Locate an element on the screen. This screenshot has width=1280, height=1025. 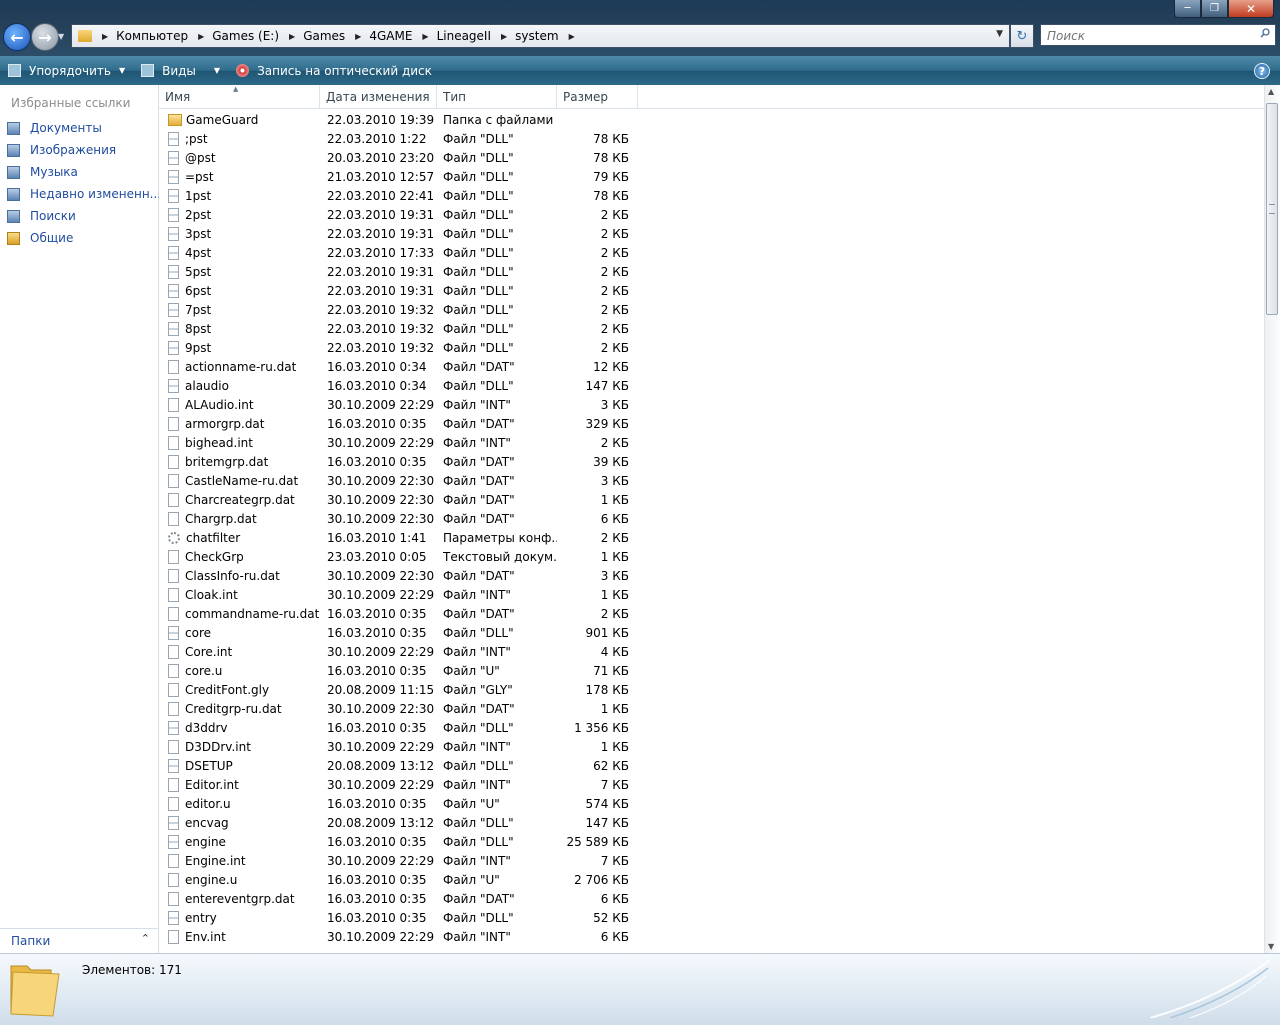
file-row: 8pst 22.03.2010 19:32 Файл "DLL" 2 КБ is located at coordinates (399, 328).